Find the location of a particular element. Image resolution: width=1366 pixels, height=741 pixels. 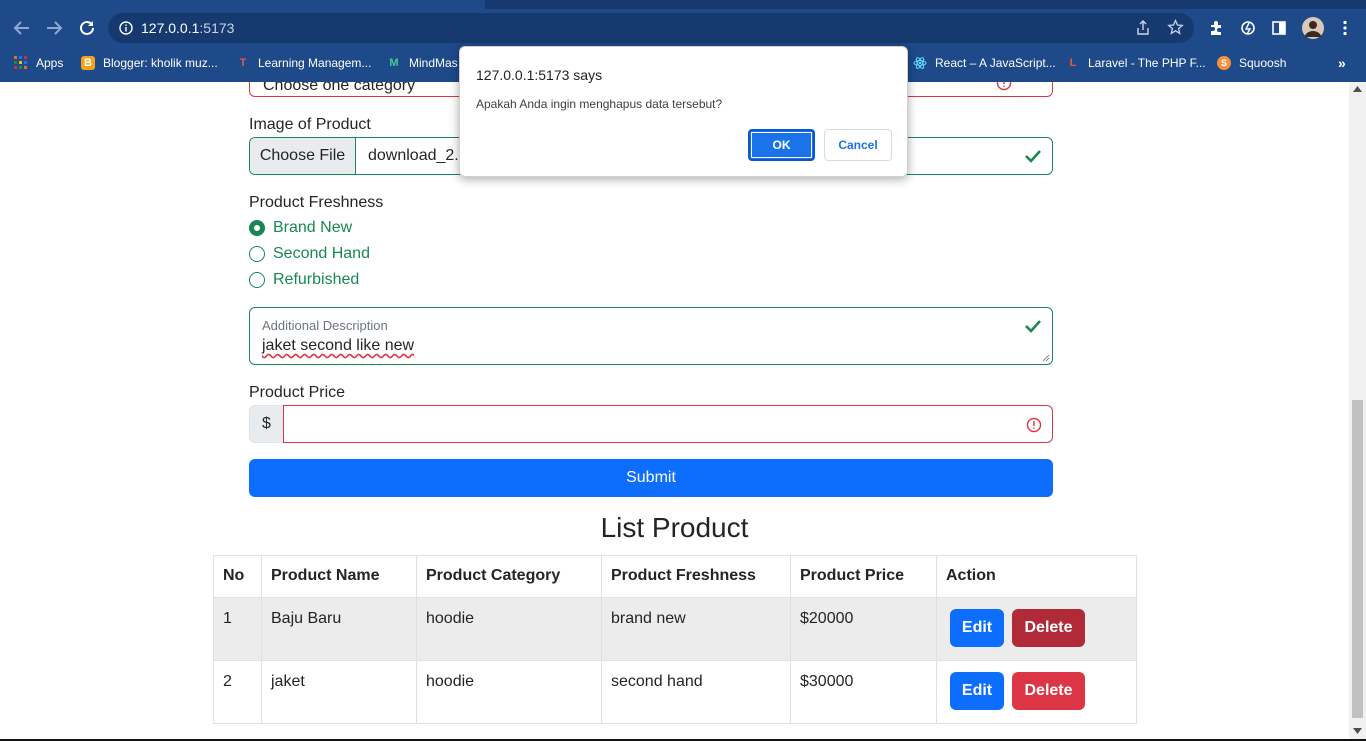

cell-name: Baju Baru is located at coordinates (339, 629).